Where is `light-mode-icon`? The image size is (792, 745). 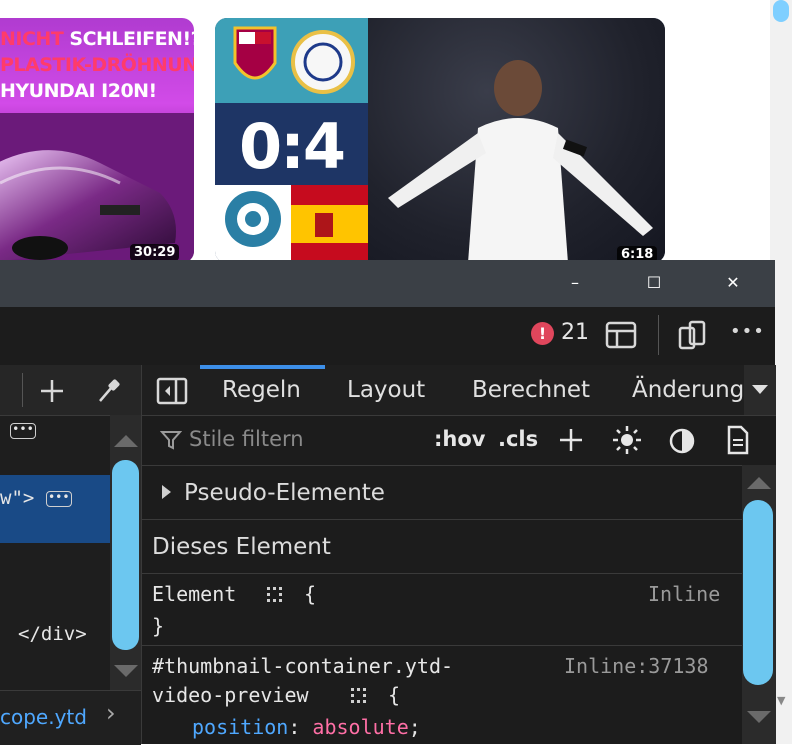 light-mode-icon is located at coordinates (627, 440).